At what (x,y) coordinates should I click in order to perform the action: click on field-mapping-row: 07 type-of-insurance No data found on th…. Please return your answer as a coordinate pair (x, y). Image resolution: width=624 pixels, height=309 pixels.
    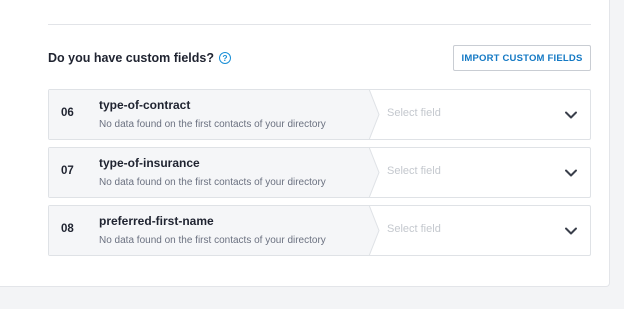
    Looking at the image, I should click on (319, 172).